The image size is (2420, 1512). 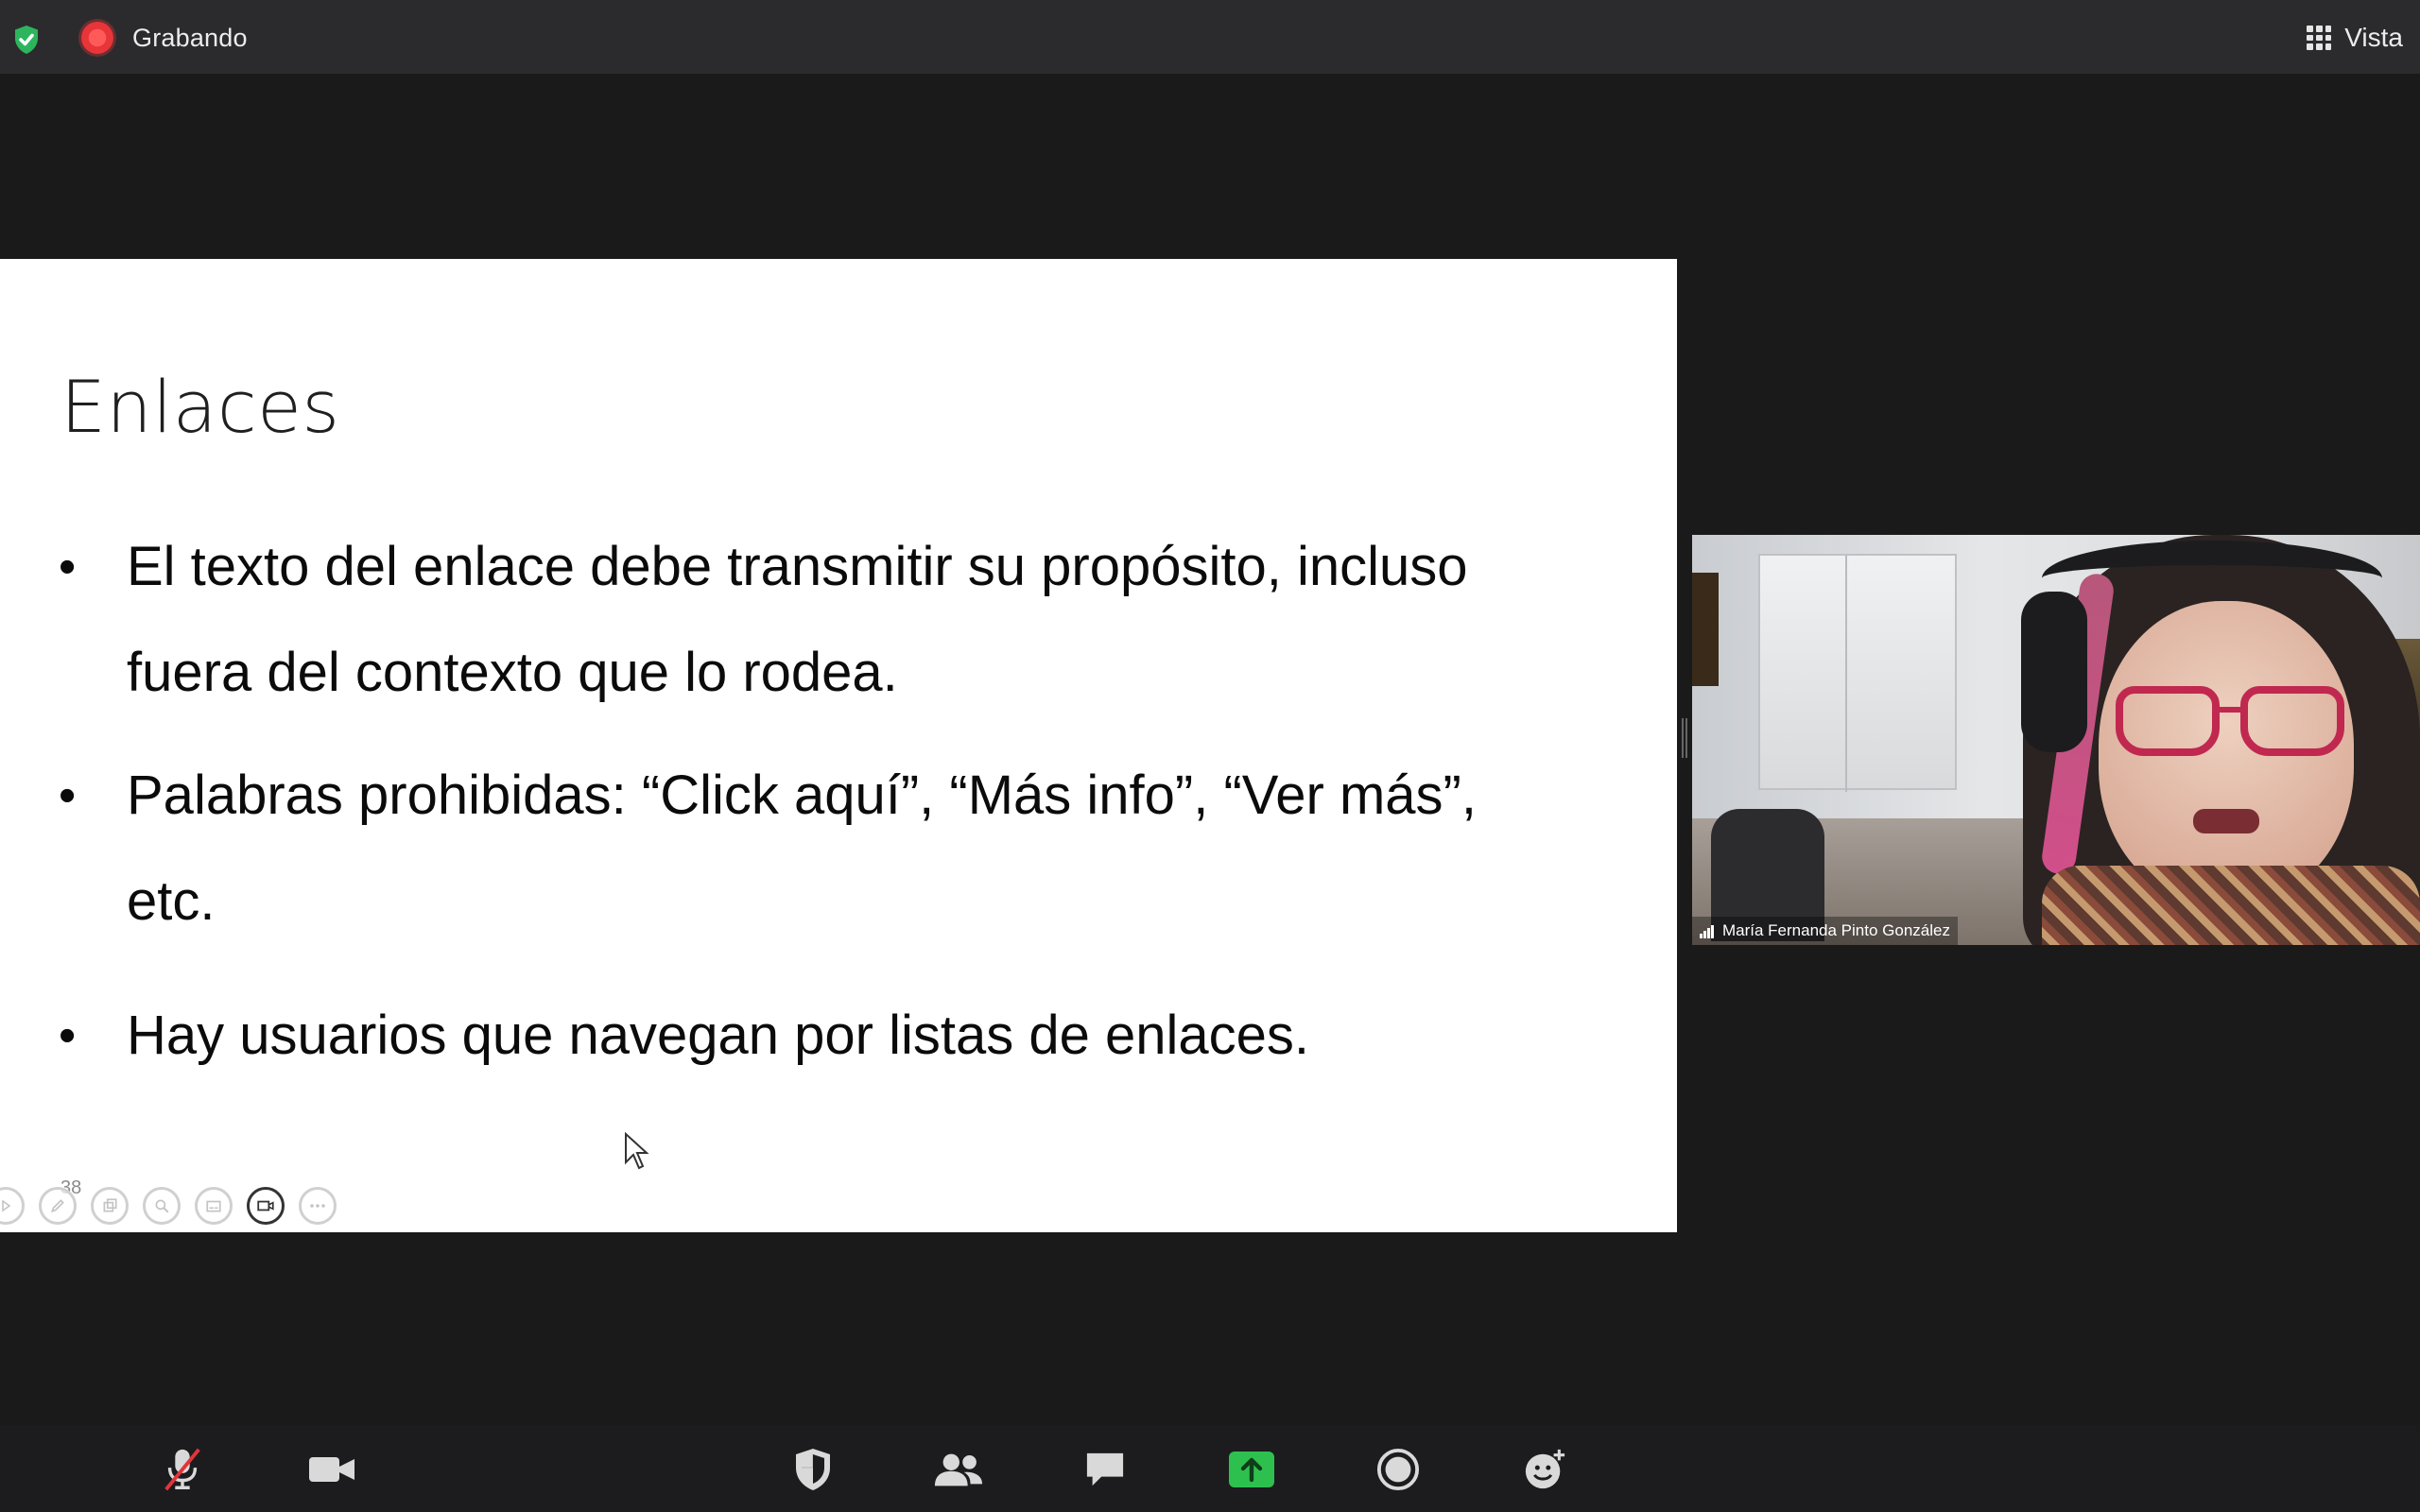 I want to click on participants-button, so click(x=959, y=1469).